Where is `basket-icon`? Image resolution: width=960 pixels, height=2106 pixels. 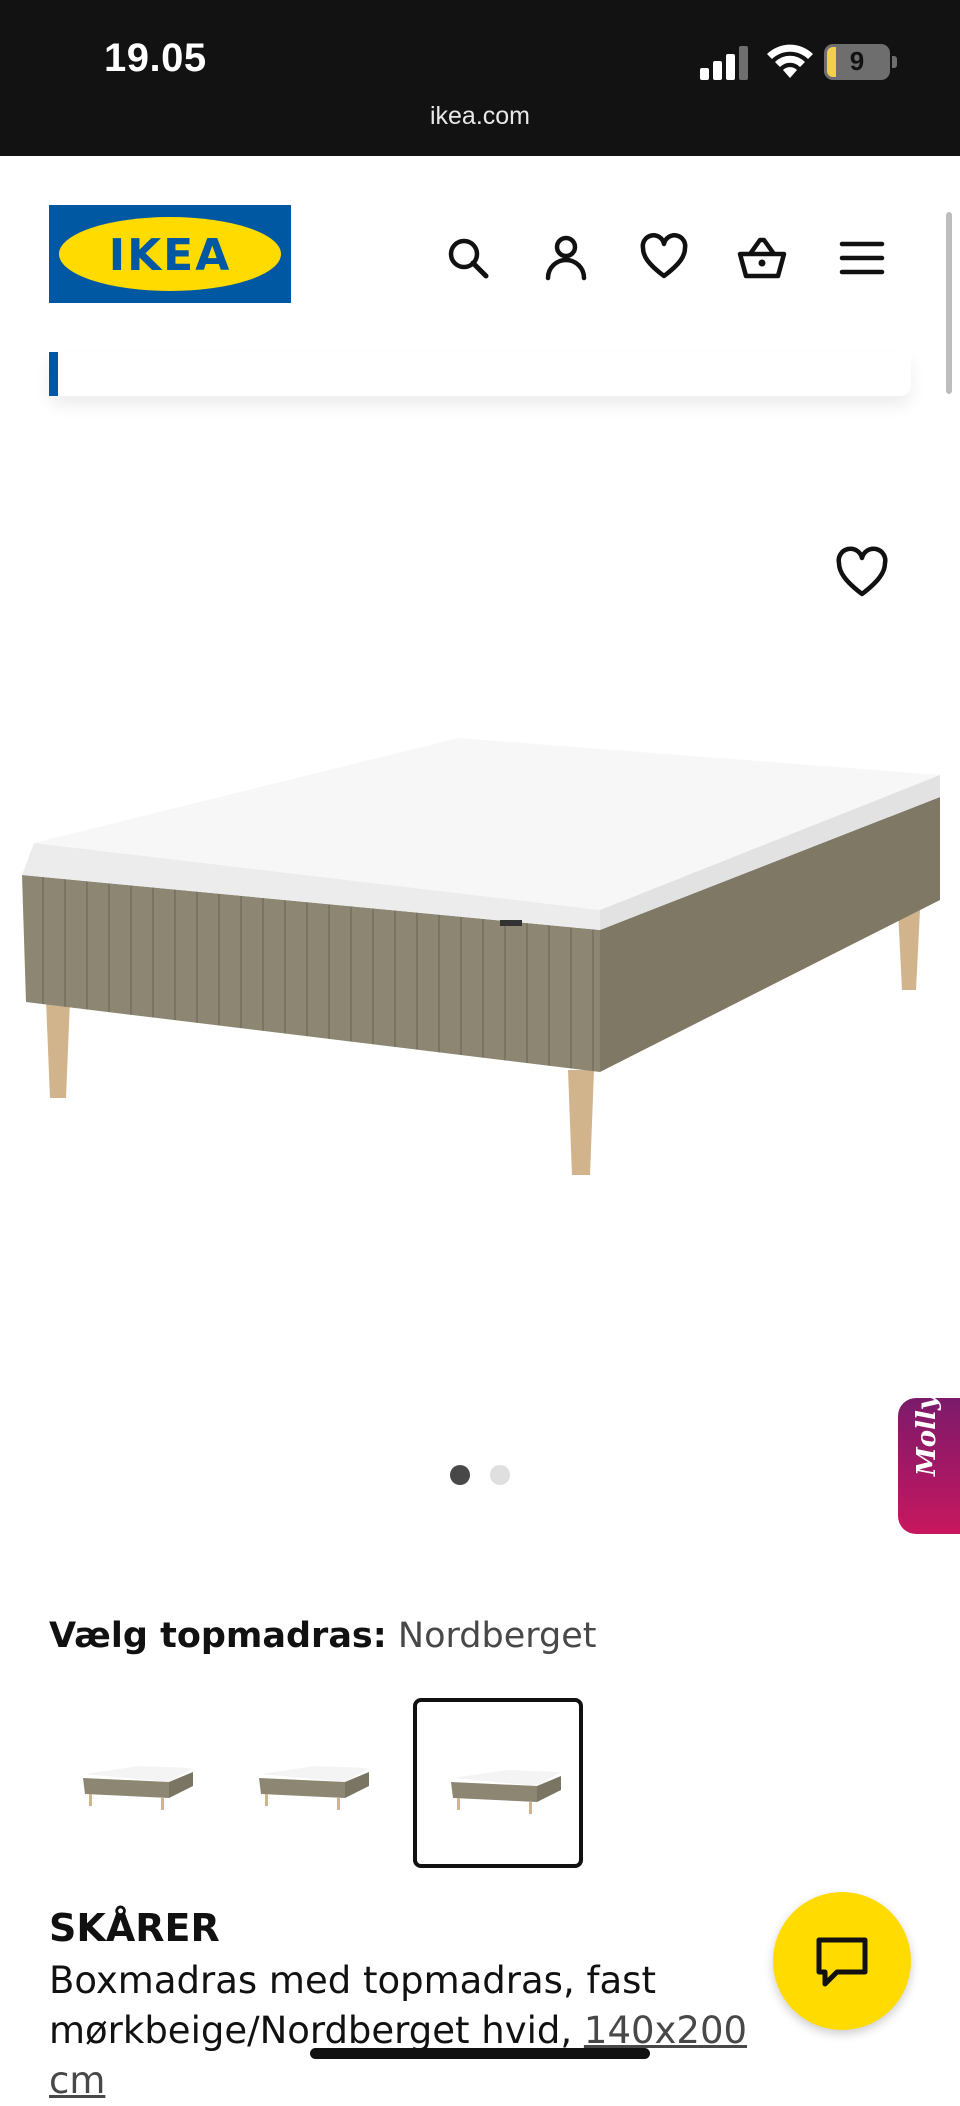
basket-icon is located at coordinates (762, 258).